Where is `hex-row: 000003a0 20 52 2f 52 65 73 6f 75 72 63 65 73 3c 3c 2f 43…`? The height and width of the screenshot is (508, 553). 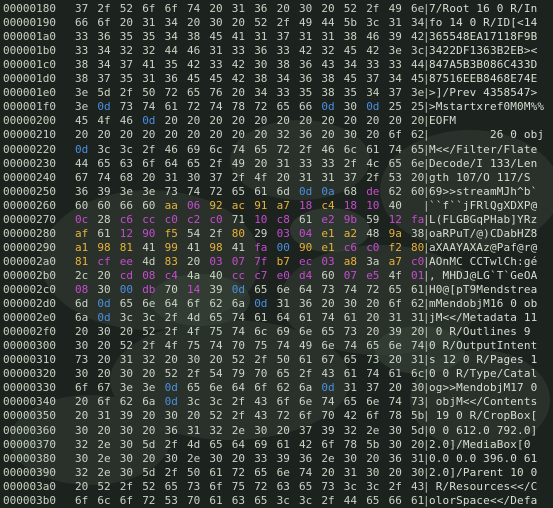
hex-row: 000003a0 20 52 2f 52 65 73 6f 75 72 63 65 73 3c 3c 2f 43… is located at coordinates (276, 487).